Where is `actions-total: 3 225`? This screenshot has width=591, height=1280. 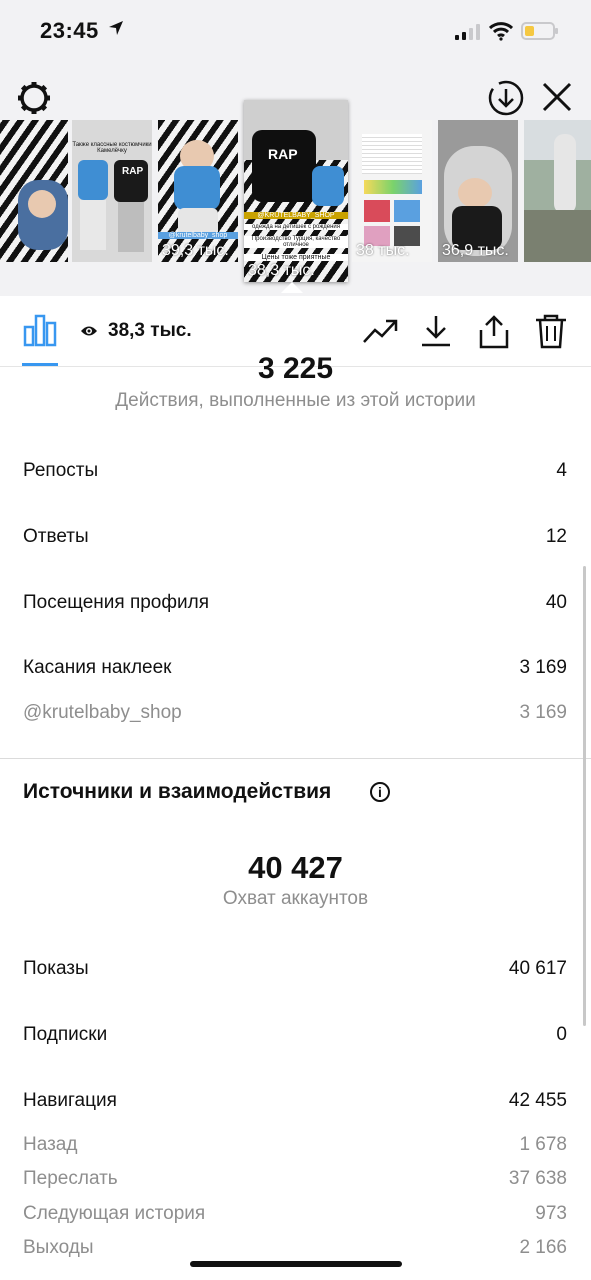 actions-total: 3 225 is located at coordinates (295, 369).